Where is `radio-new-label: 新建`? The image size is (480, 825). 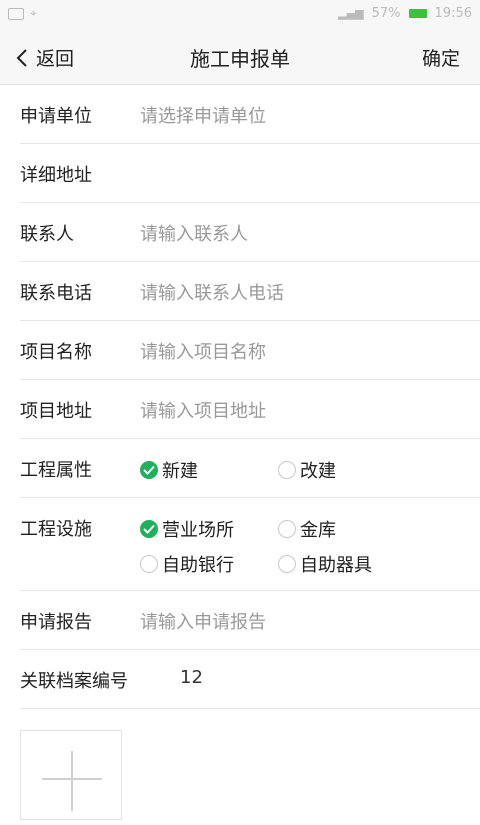
radio-new-label: 新建 is located at coordinates (180, 471).